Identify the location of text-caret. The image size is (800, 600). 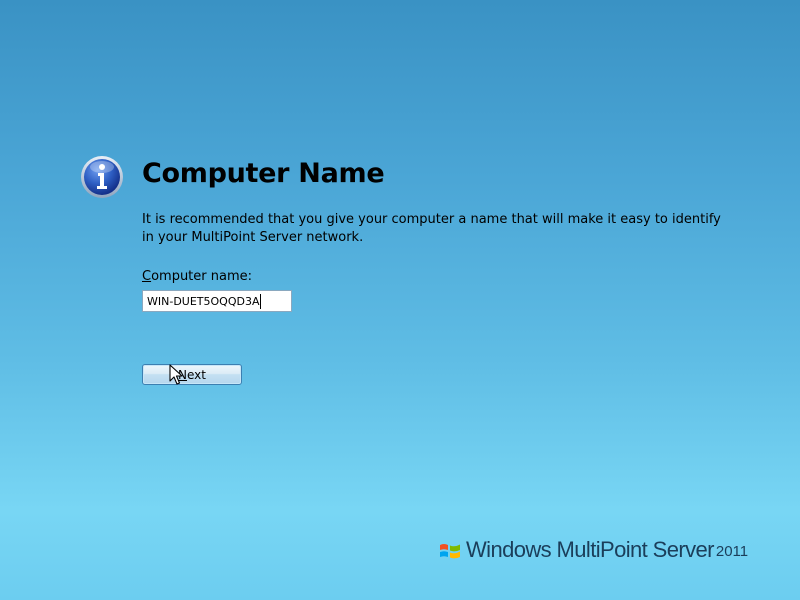
(260, 301).